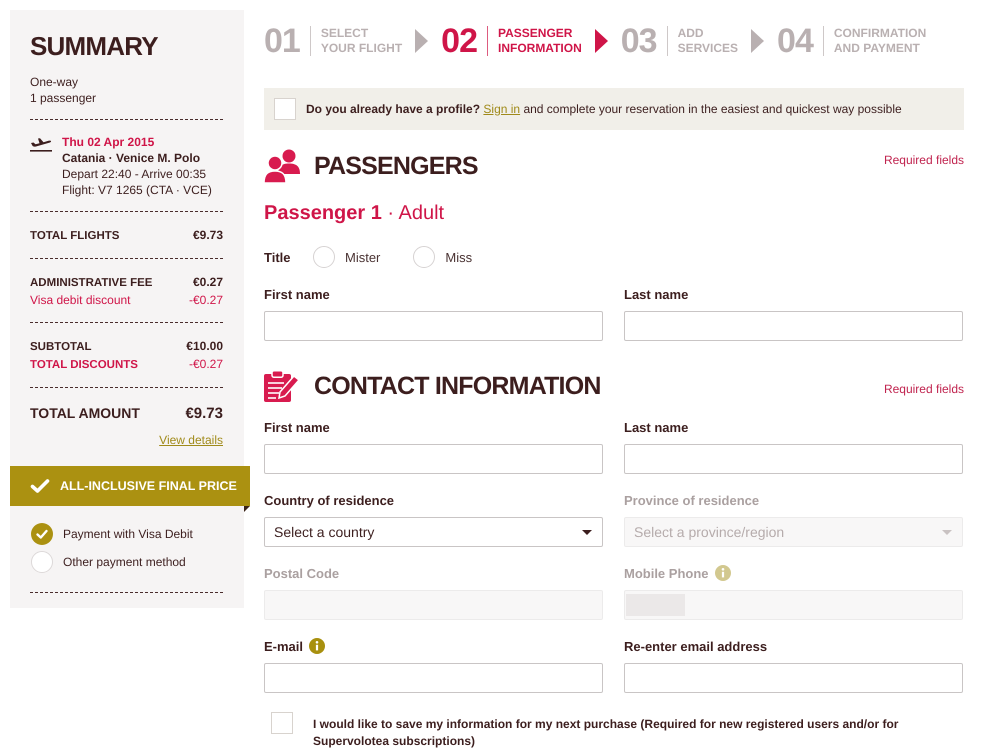 This screenshot has width=986, height=752. Describe the element at coordinates (458, 257) in the screenshot. I see `radio-label: Miss` at that location.